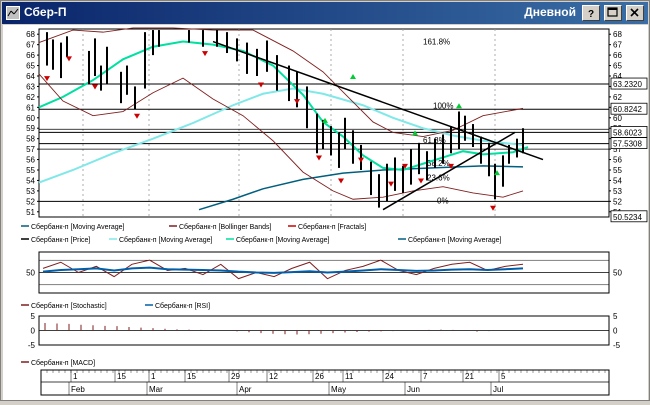 Image resolution: width=650 pixels, height=405 pixels. Describe the element at coordinates (153, 376) in the screenshot. I see `timeline-day-label: 1` at that location.